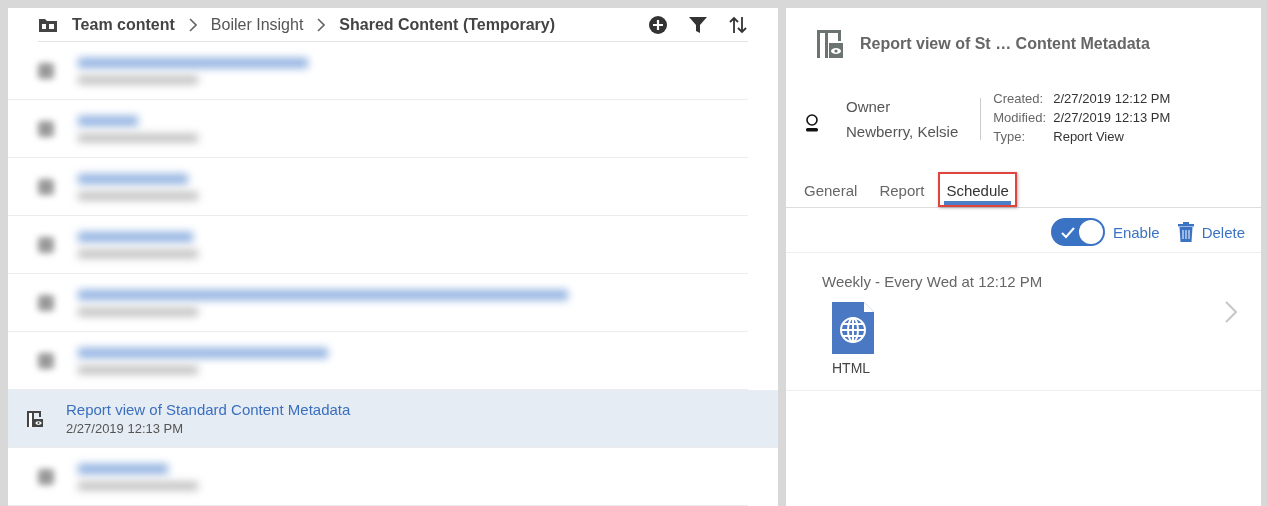  What do you see at coordinates (1223, 232) in the screenshot?
I see `delete-link: Delete` at bounding box center [1223, 232].